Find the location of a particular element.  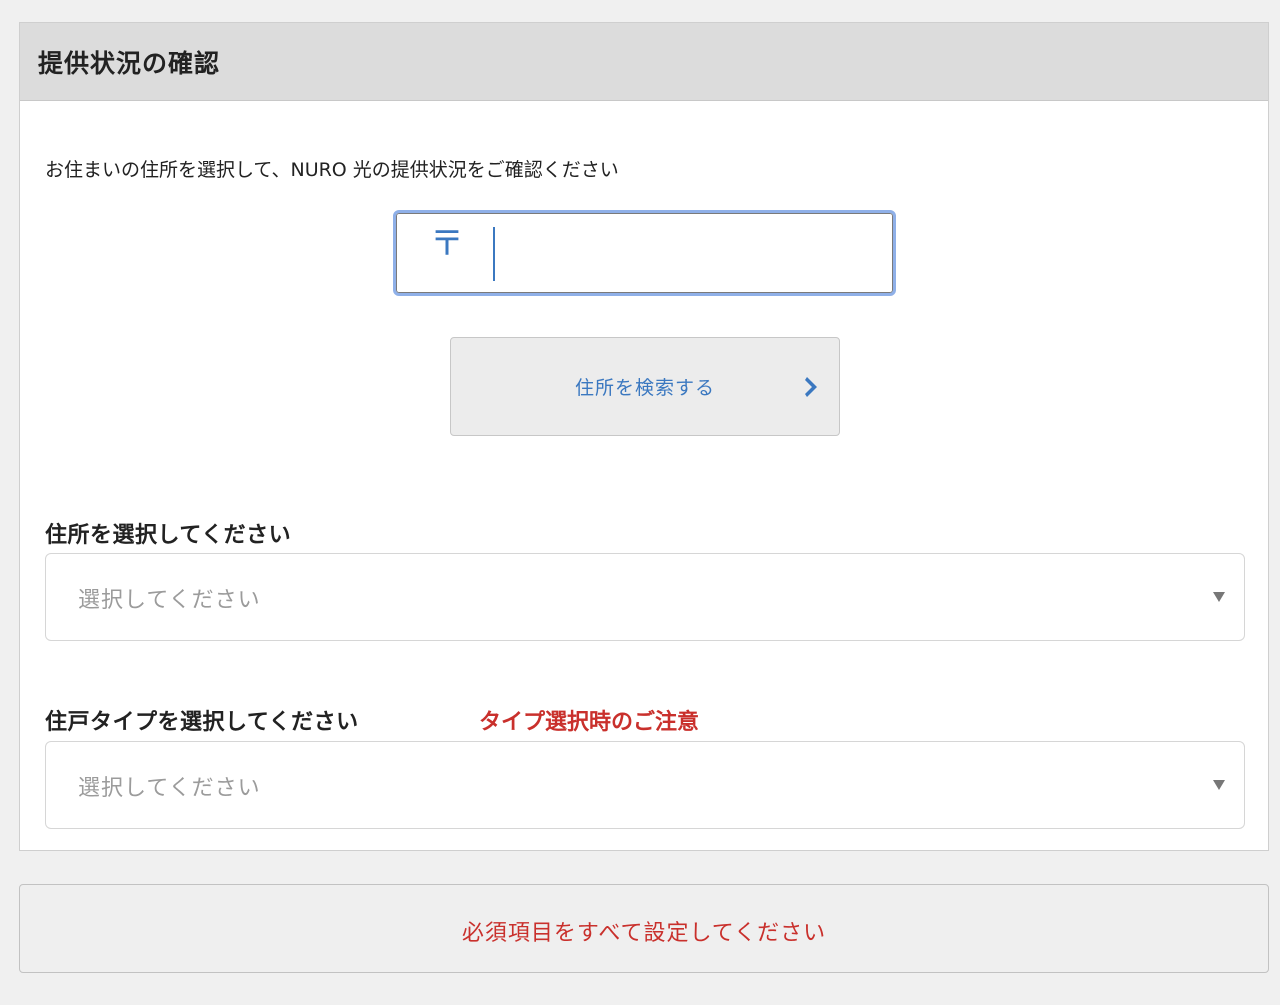

postal-code-field: 〒 is located at coordinates (644, 253).